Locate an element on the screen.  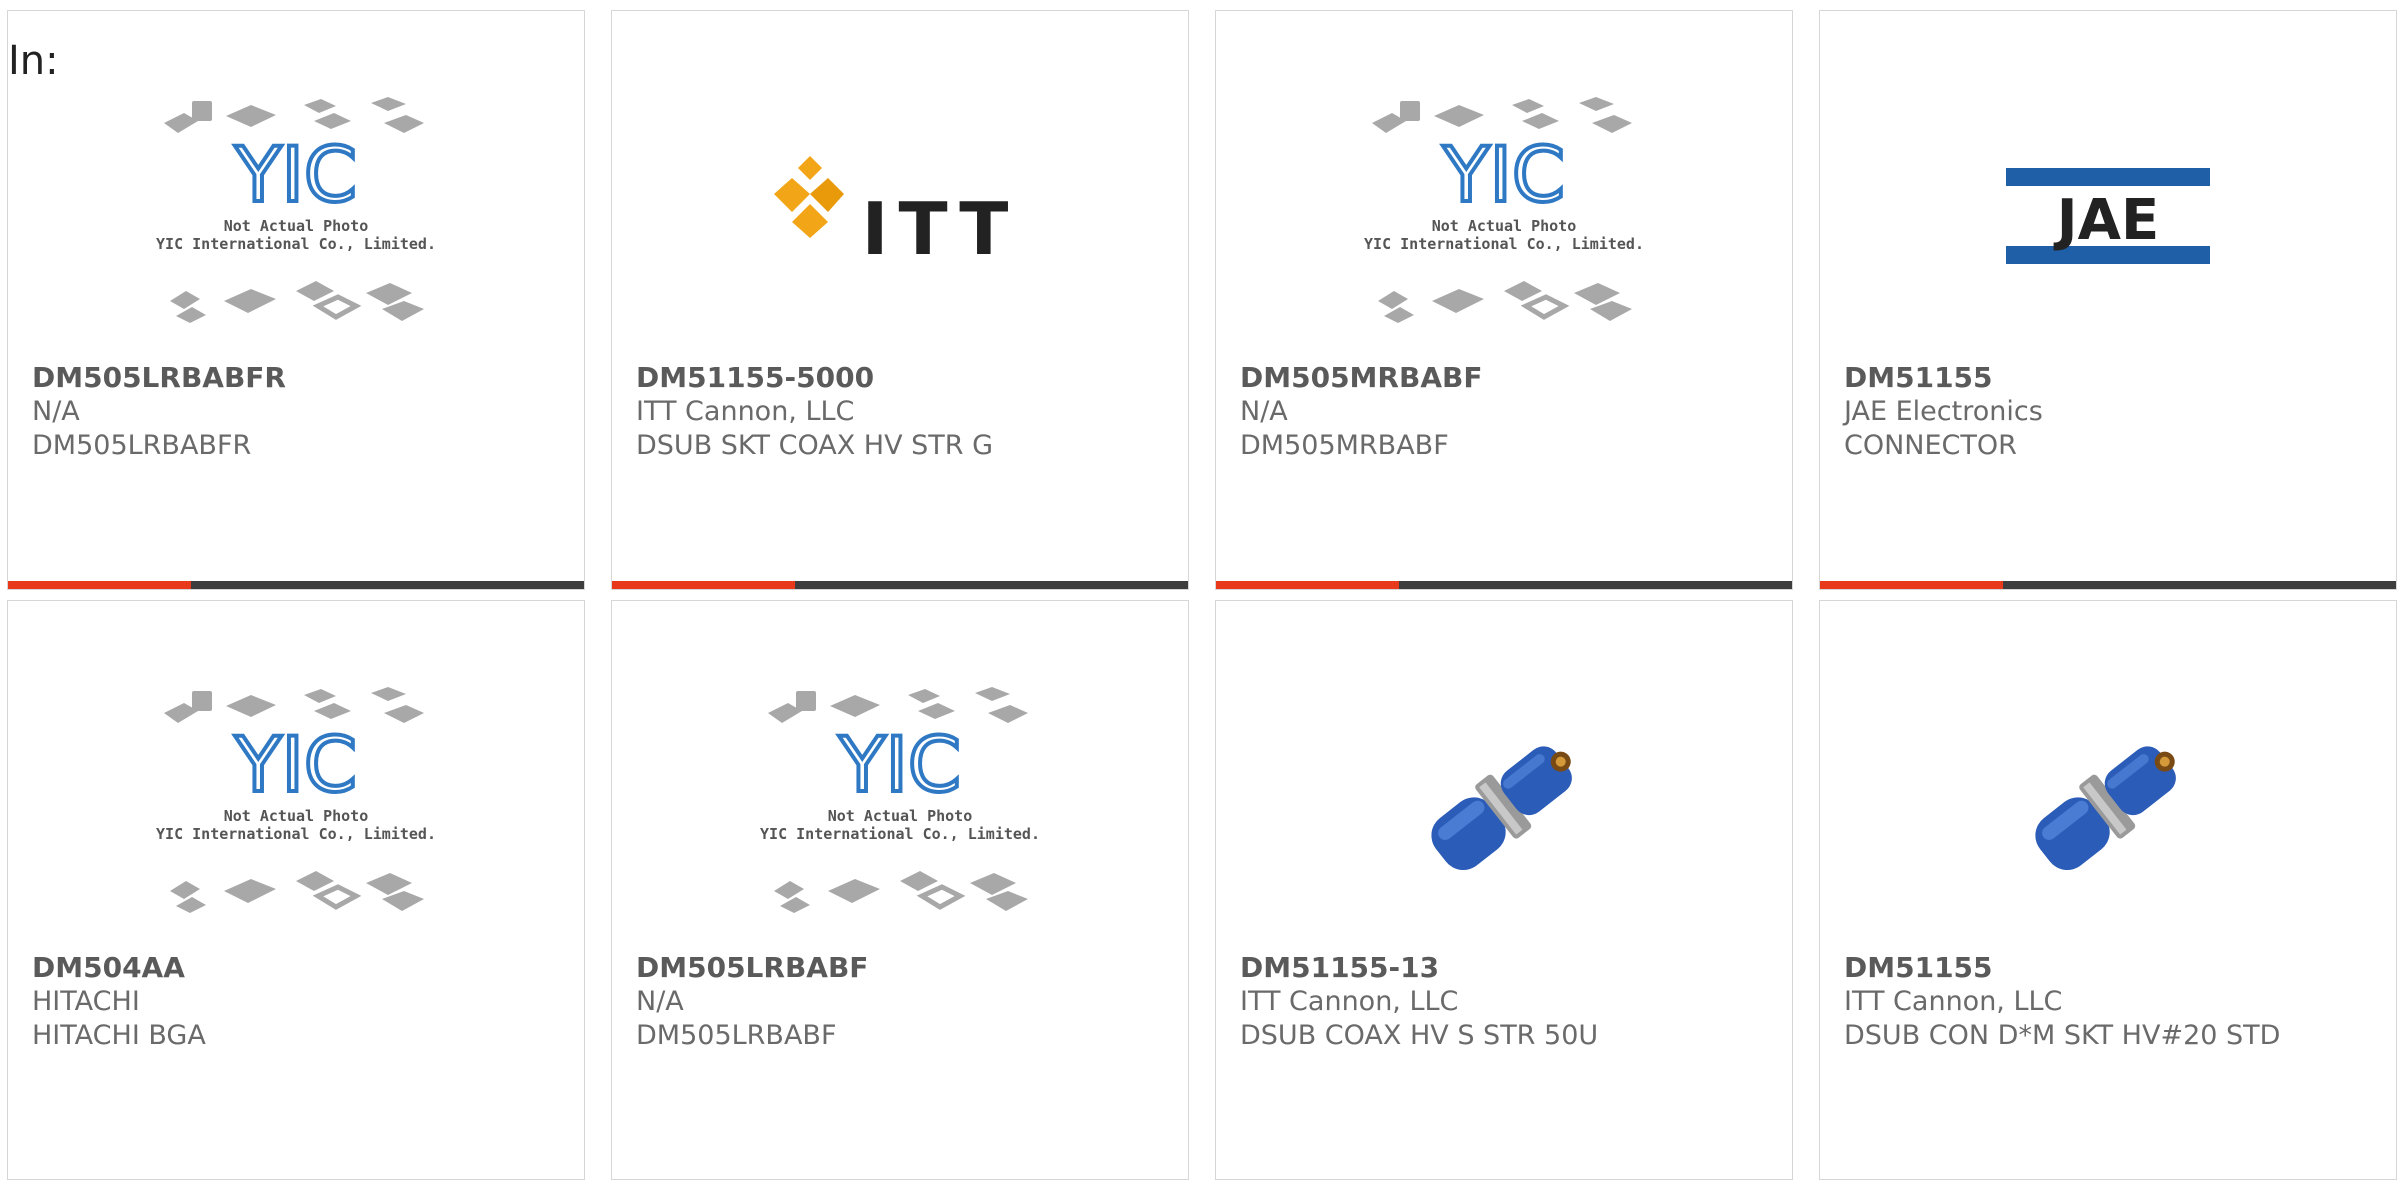
part-number-link: DM505LRBABFR is located at coordinates (303, 378).